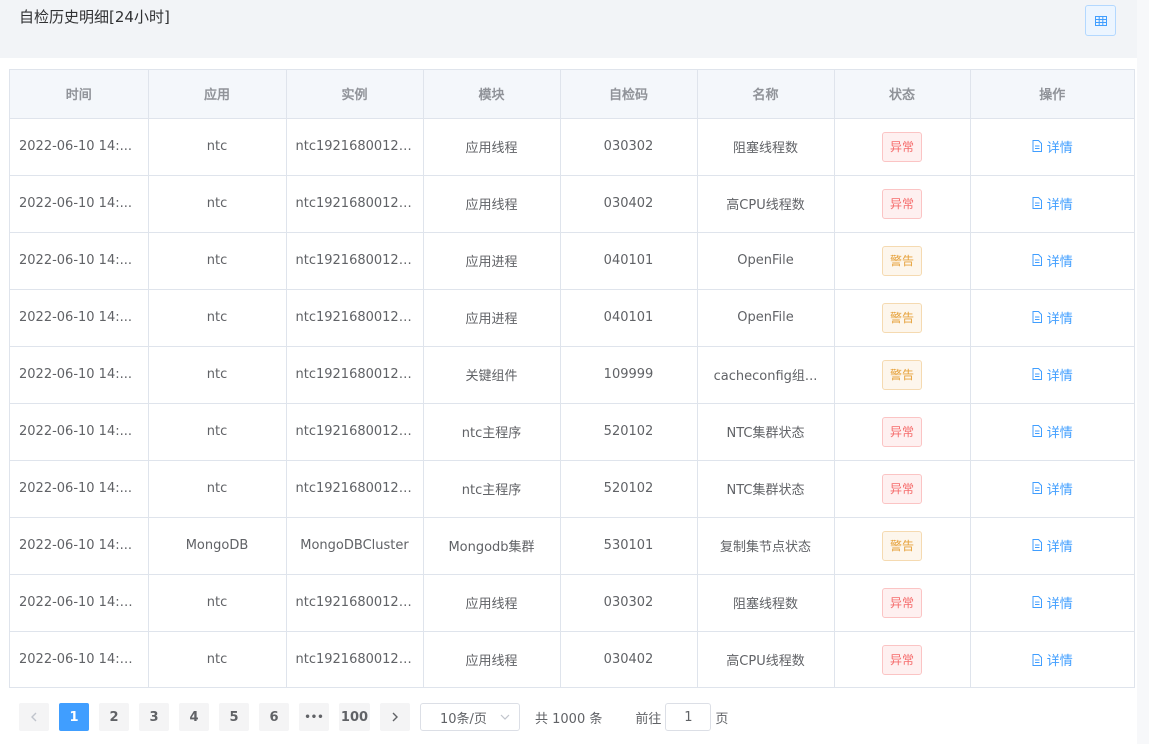  What do you see at coordinates (354, 717) in the screenshot?
I see `page-button-100: 100` at bounding box center [354, 717].